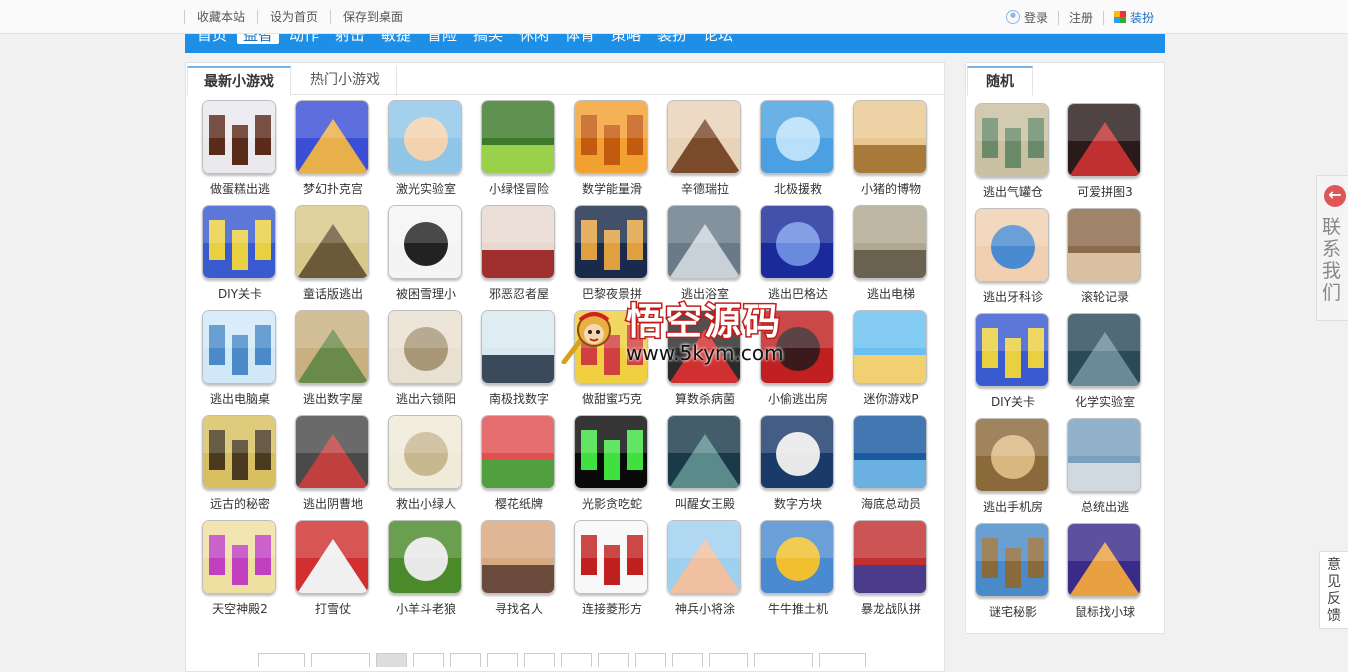 The height and width of the screenshot is (672, 1348). Describe the element at coordinates (798, 188) in the screenshot. I see `game-title: 北极援救` at that location.